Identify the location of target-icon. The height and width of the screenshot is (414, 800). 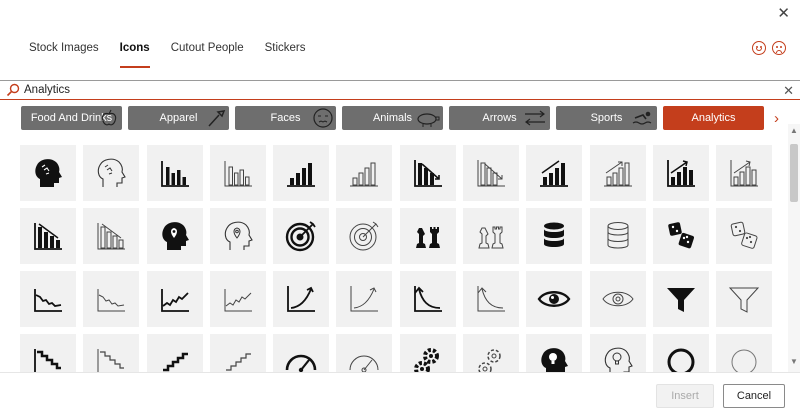
(300, 236).